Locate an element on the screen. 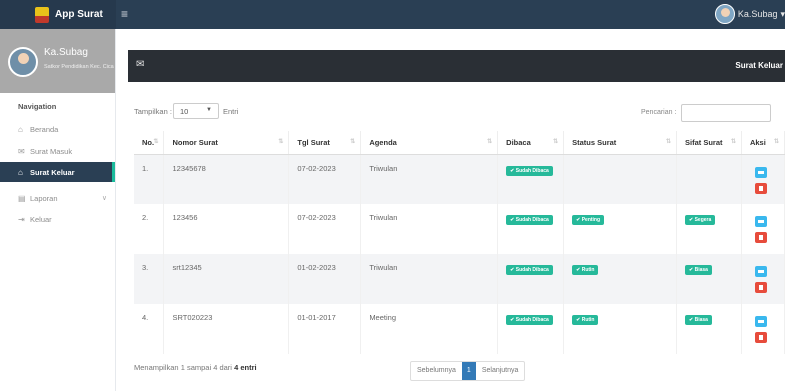  user-menu: Ka.Subag ▾ is located at coordinates (749, 14).